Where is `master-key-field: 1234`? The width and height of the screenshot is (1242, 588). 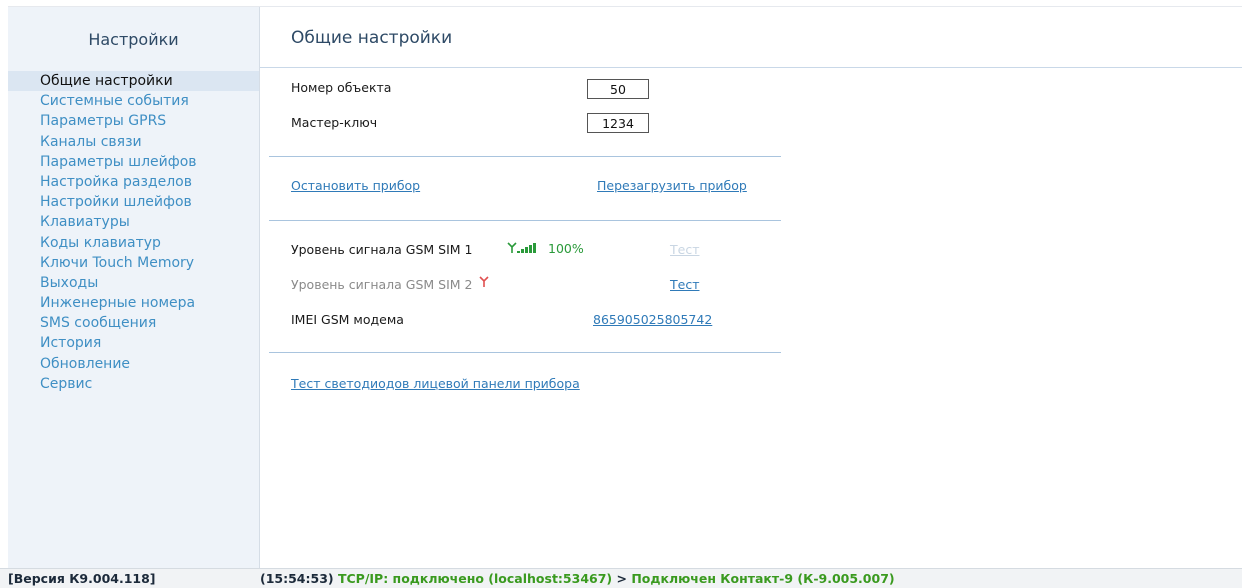 master-key-field: 1234 is located at coordinates (618, 123).